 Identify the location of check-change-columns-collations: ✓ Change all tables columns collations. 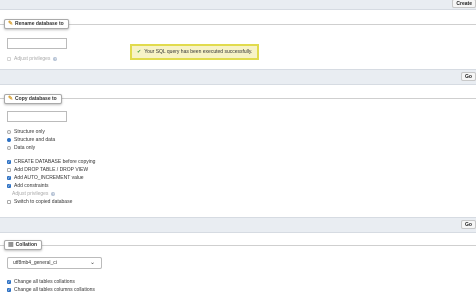
(51, 290).